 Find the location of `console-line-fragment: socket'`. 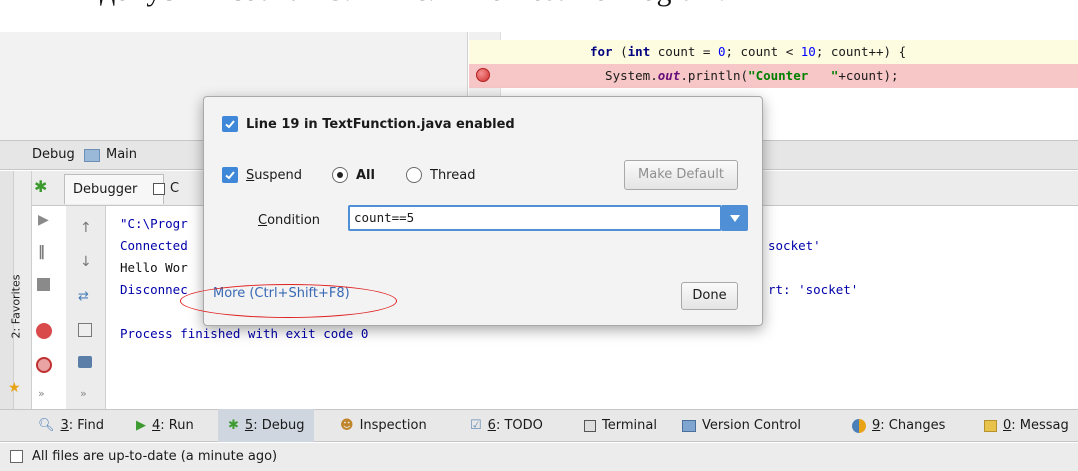

console-line-fragment: socket' is located at coordinates (794, 245).